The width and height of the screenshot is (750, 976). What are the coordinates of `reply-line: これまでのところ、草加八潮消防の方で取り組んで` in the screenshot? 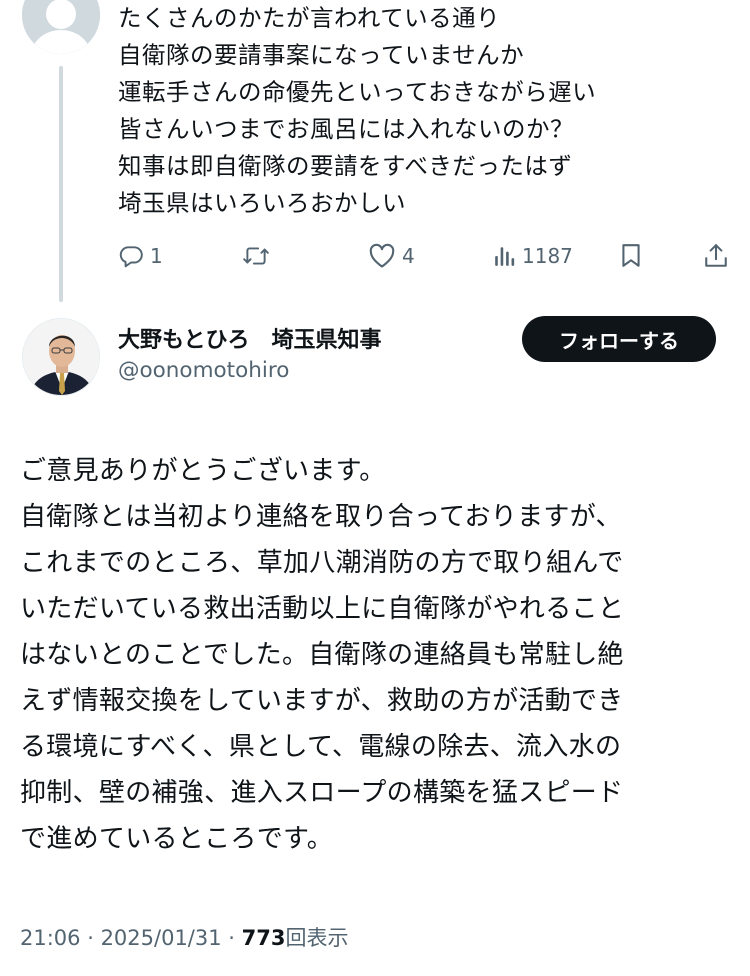 It's located at (322, 563).